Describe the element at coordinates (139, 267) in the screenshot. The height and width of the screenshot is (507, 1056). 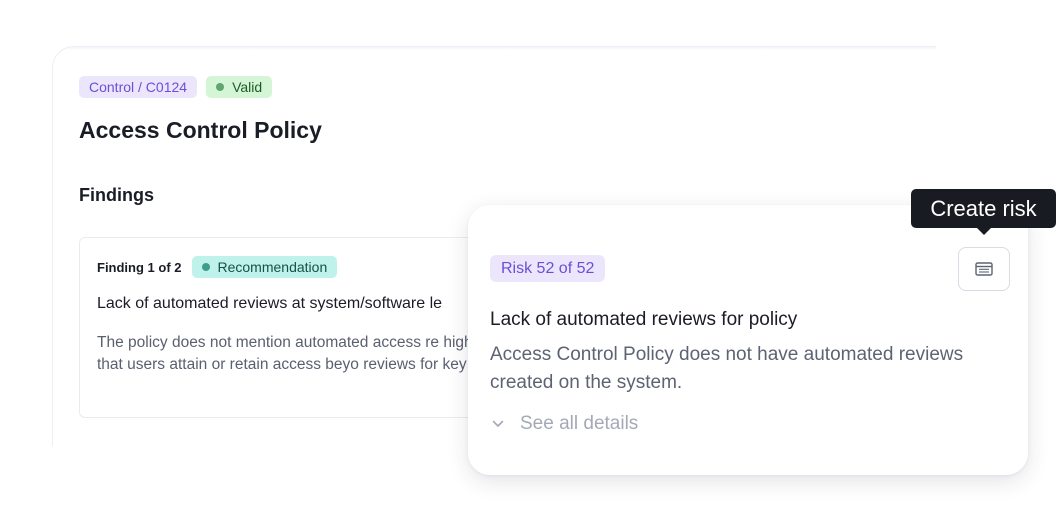
I see `finding-count: Finding 1 of 2` at that location.